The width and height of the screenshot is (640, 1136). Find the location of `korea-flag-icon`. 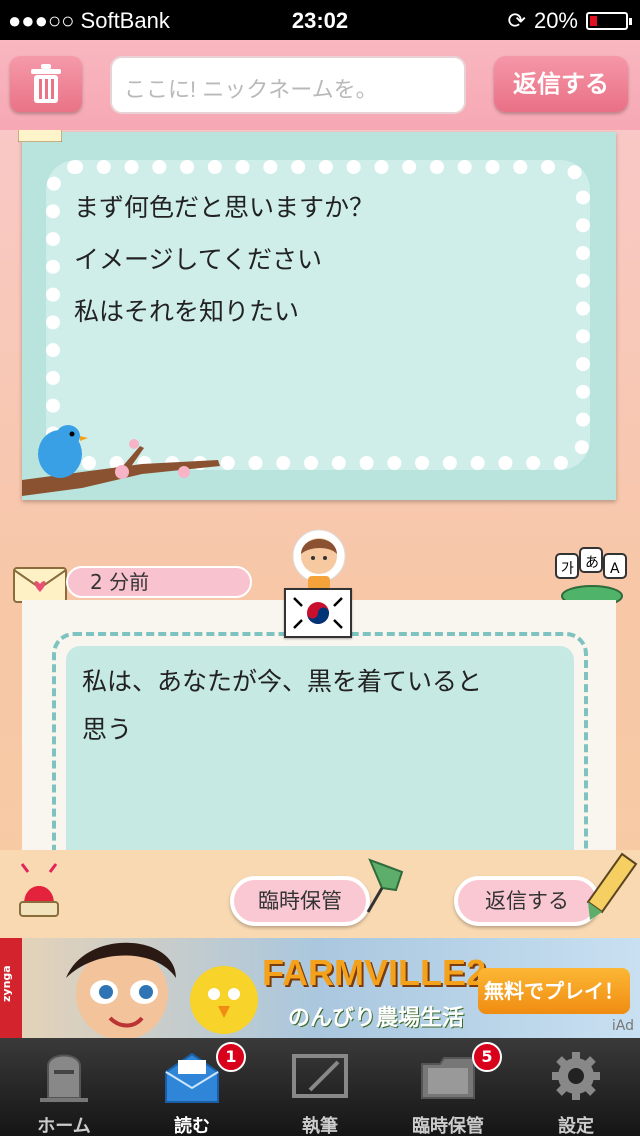

korea-flag-icon is located at coordinates (318, 613).